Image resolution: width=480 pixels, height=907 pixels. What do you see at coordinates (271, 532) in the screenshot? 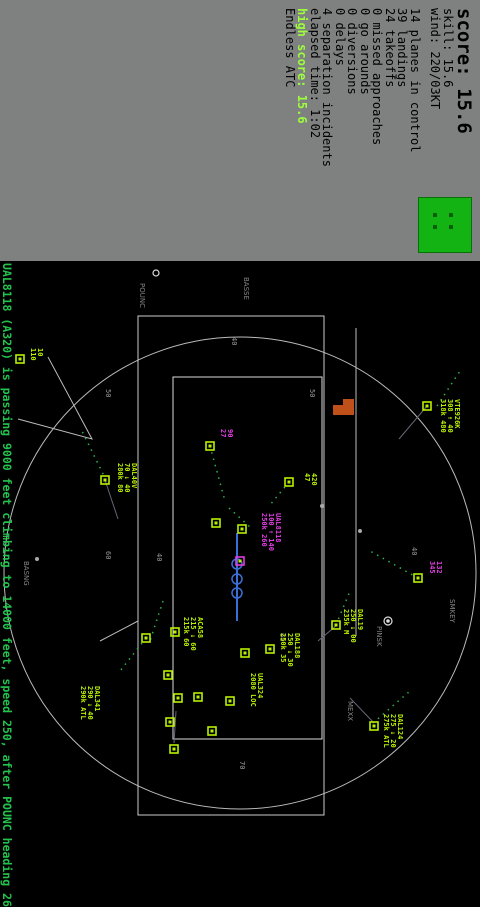
I see `aircraft-tag-ual8118: UAL8118 100 ↑ 140 250k 260` at bounding box center [271, 532].